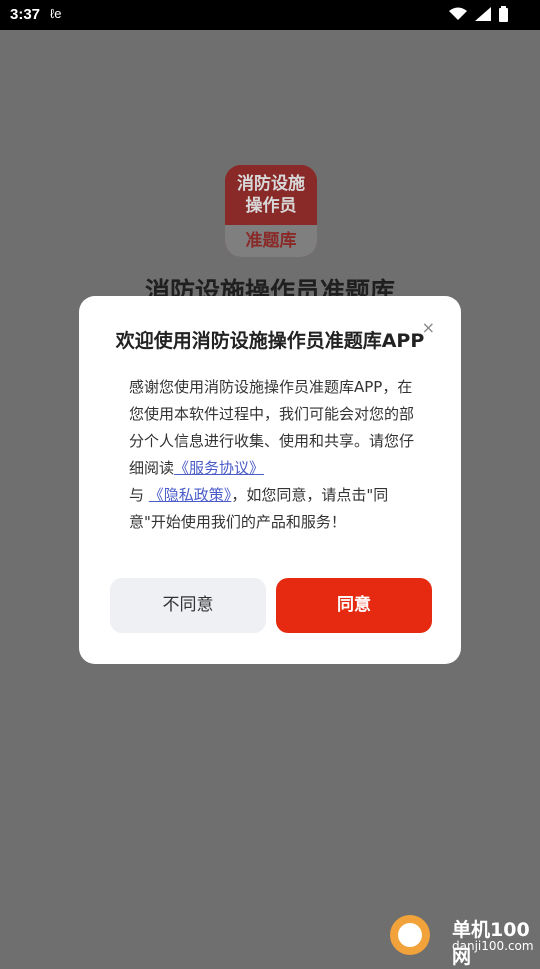  I want to click on disagree-button: 不同意, so click(188, 605).